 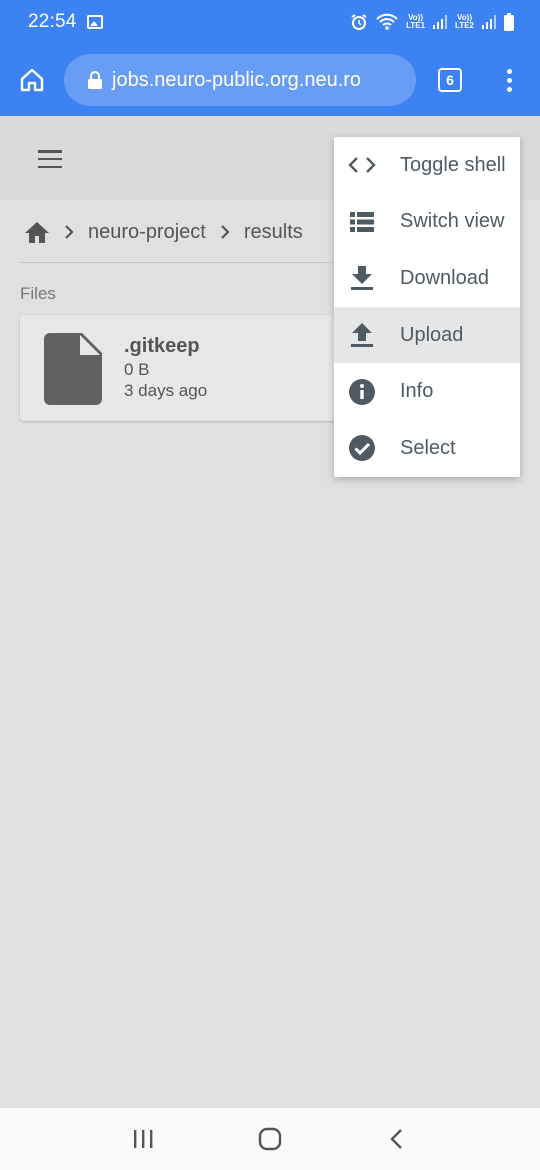 I want to click on menu-item-select: Select, so click(x=427, y=448).